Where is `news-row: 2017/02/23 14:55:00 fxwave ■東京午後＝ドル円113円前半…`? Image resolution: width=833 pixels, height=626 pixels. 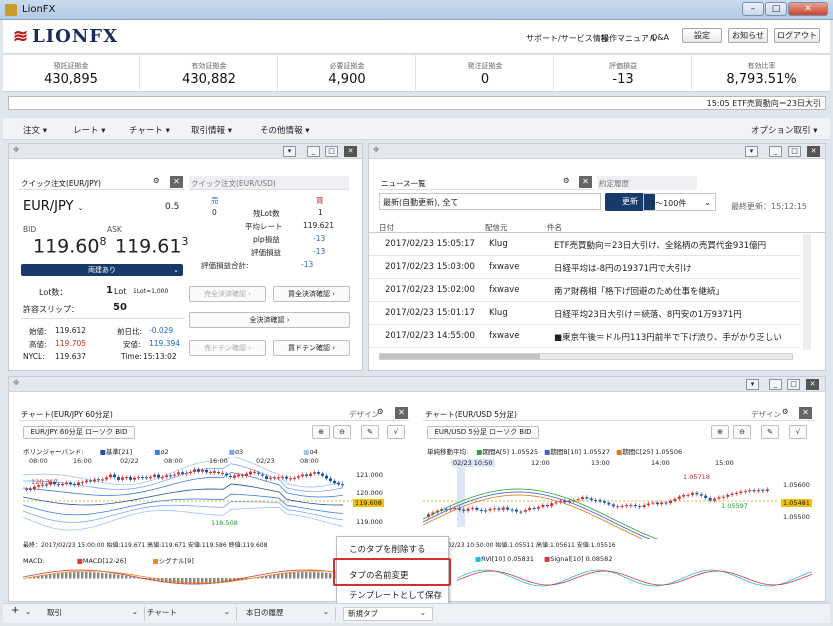 news-row: 2017/02/23 14:55:00 fxwave ■東京午後＝ドル円113円前半… is located at coordinates (584, 336).